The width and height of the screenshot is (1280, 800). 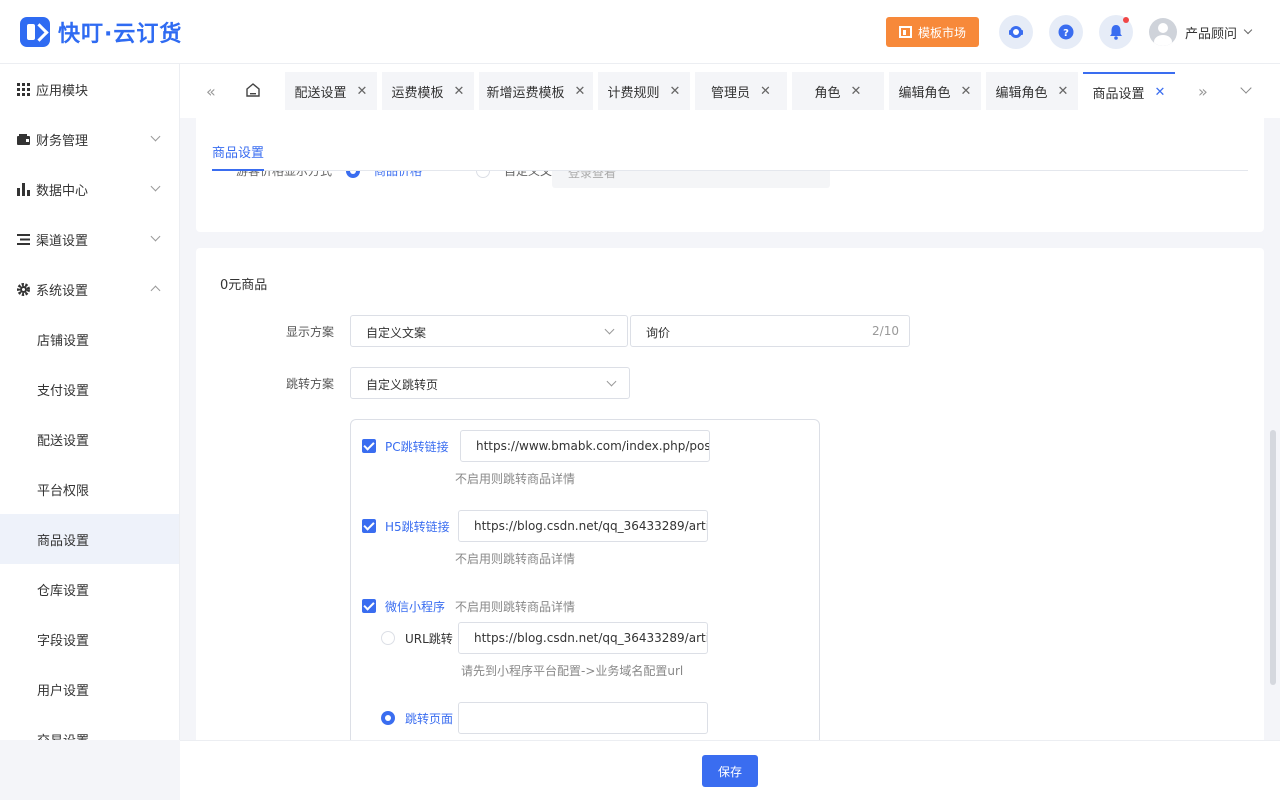 What do you see at coordinates (770, 331) in the screenshot?
I see `display-text-input: 询价 2/10` at bounding box center [770, 331].